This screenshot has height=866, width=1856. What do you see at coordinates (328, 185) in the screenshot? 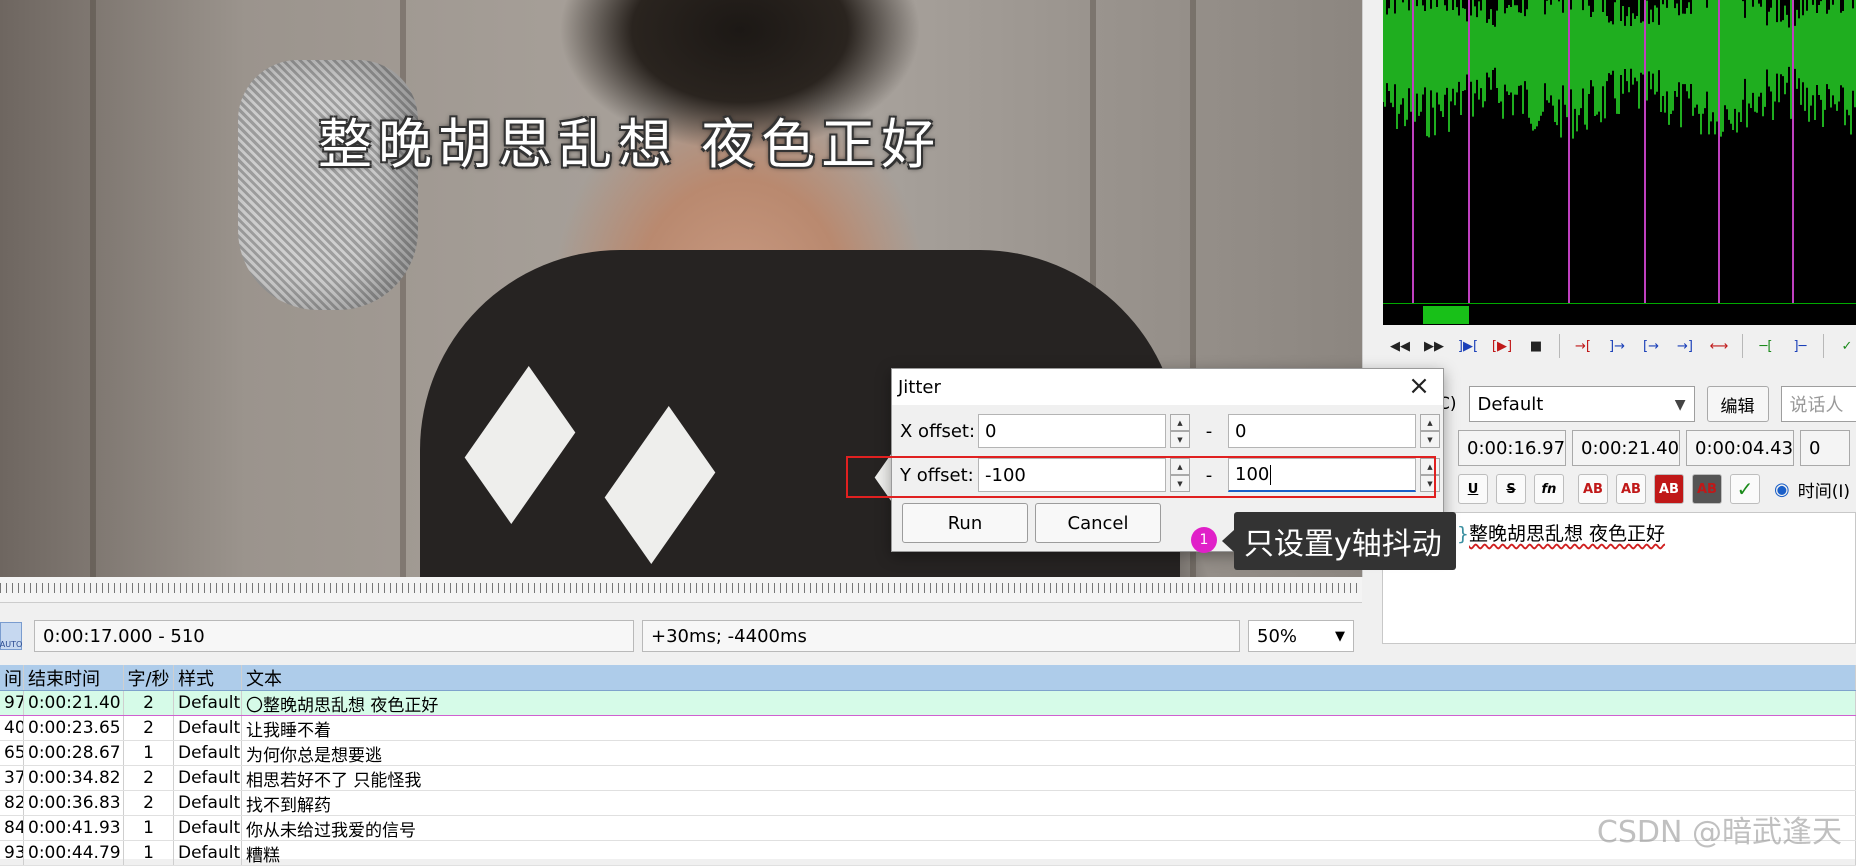
I see `microphone-image` at bounding box center [328, 185].